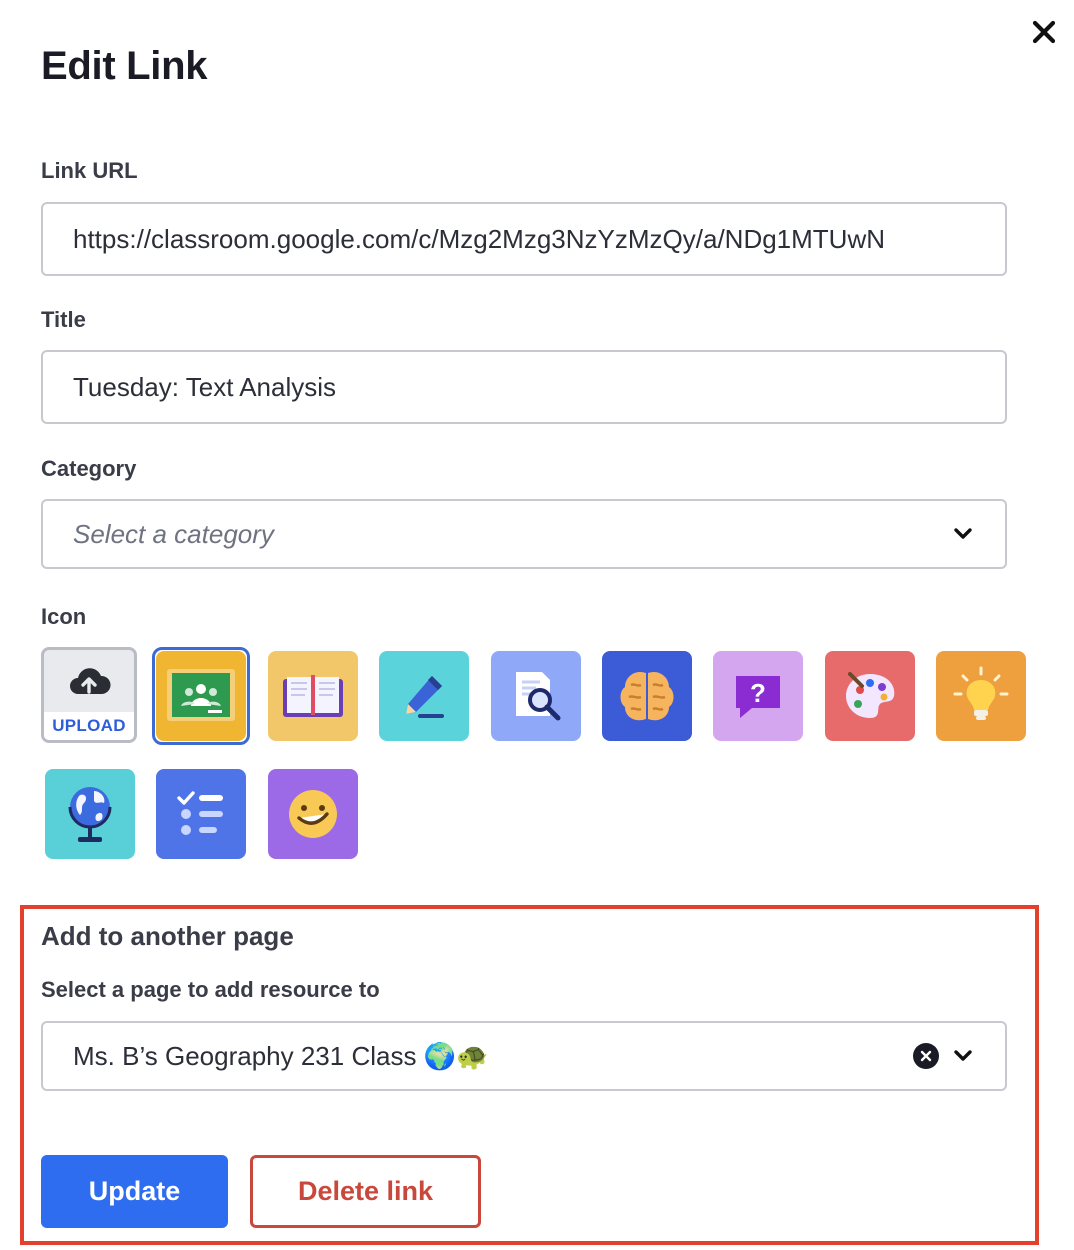 The image size is (1074, 1250). What do you see at coordinates (63, 319) in the screenshot?
I see `title-label: Title` at bounding box center [63, 319].